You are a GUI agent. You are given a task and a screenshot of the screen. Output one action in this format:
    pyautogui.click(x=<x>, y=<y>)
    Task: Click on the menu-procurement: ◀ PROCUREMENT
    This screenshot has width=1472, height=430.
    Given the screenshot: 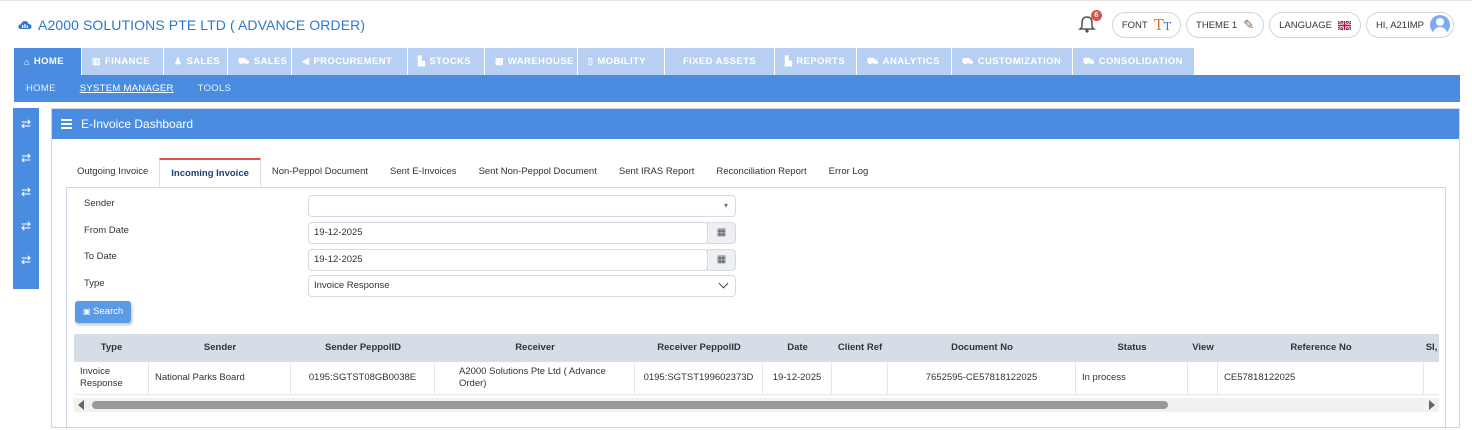 What is the action you would take?
    pyautogui.click(x=349, y=61)
    